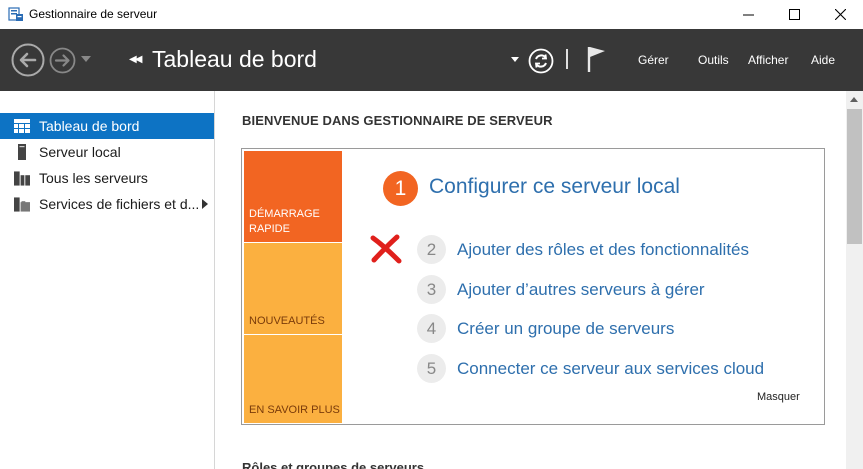 The height and width of the screenshot is (469, 863). I want to click on file-services-icon, so click(22, 204).